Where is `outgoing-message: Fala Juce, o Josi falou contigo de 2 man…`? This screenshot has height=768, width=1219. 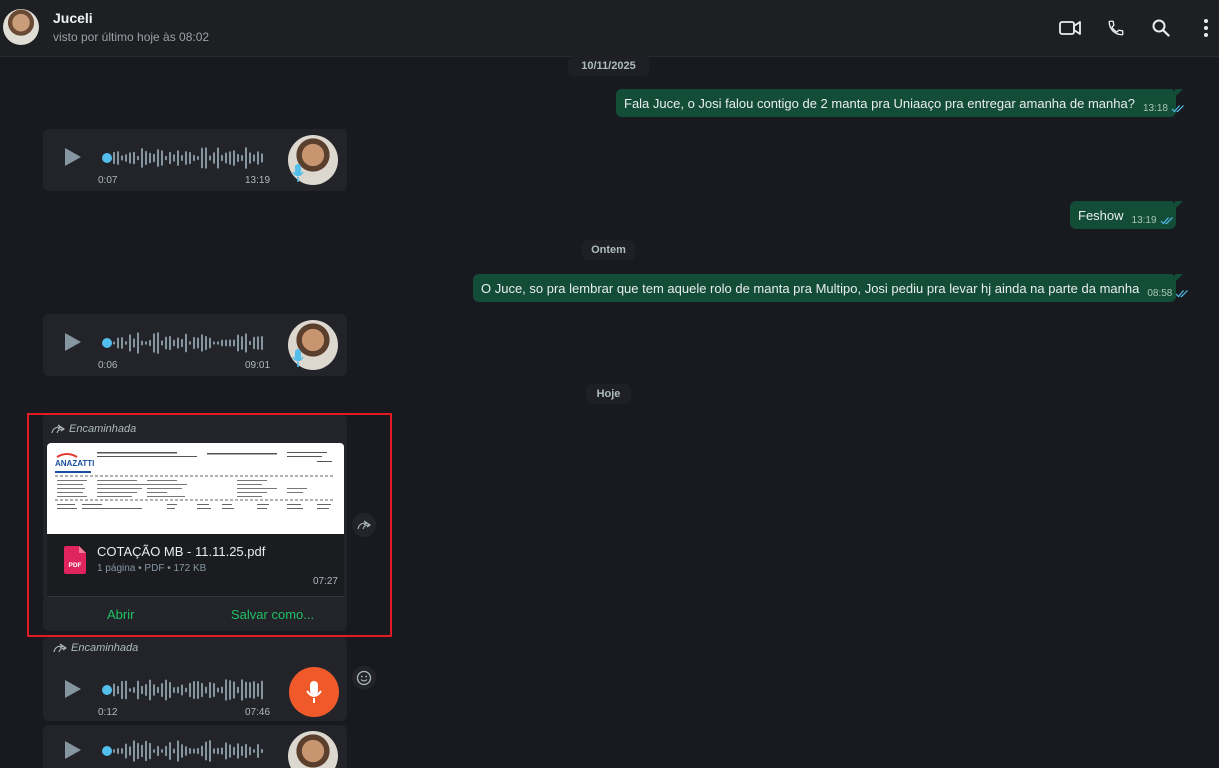 outgoing-message: Fala Juce, o Josi falou contigo de 2 man… is located at coordinates (900, 103).